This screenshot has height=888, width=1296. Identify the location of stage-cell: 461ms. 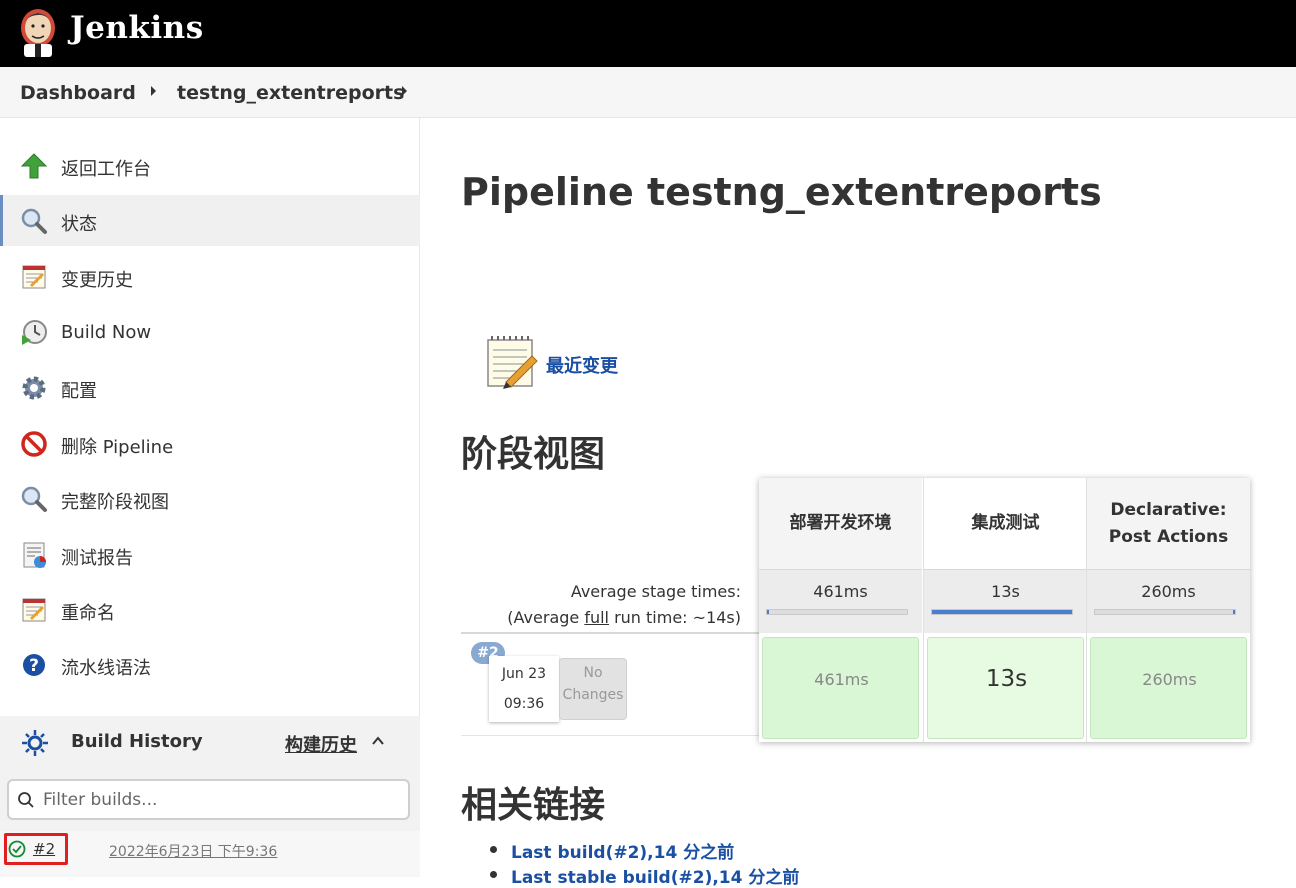
(840, 688).